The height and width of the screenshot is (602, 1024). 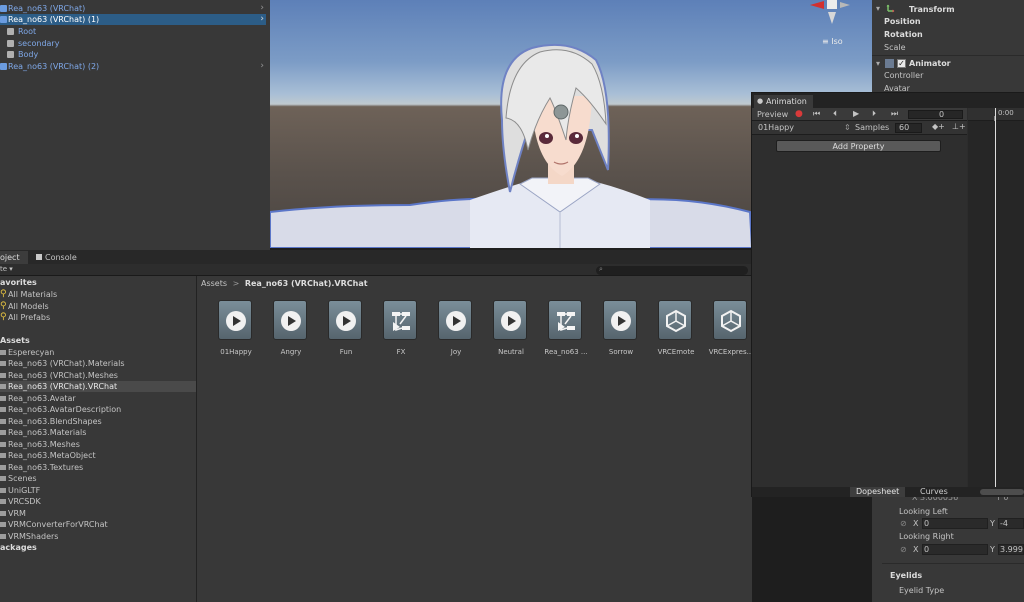 I want to click on tree-item-folder-selected: Rea_no63 (VRChat).VRChat, so click(x=98, y=386).